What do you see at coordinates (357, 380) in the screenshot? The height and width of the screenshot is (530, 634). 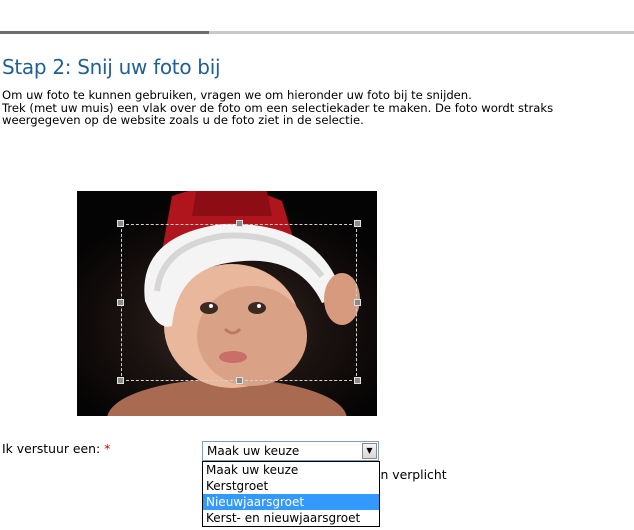 I see `crop-handle-bottom-right` at bounding box center [357, 380].